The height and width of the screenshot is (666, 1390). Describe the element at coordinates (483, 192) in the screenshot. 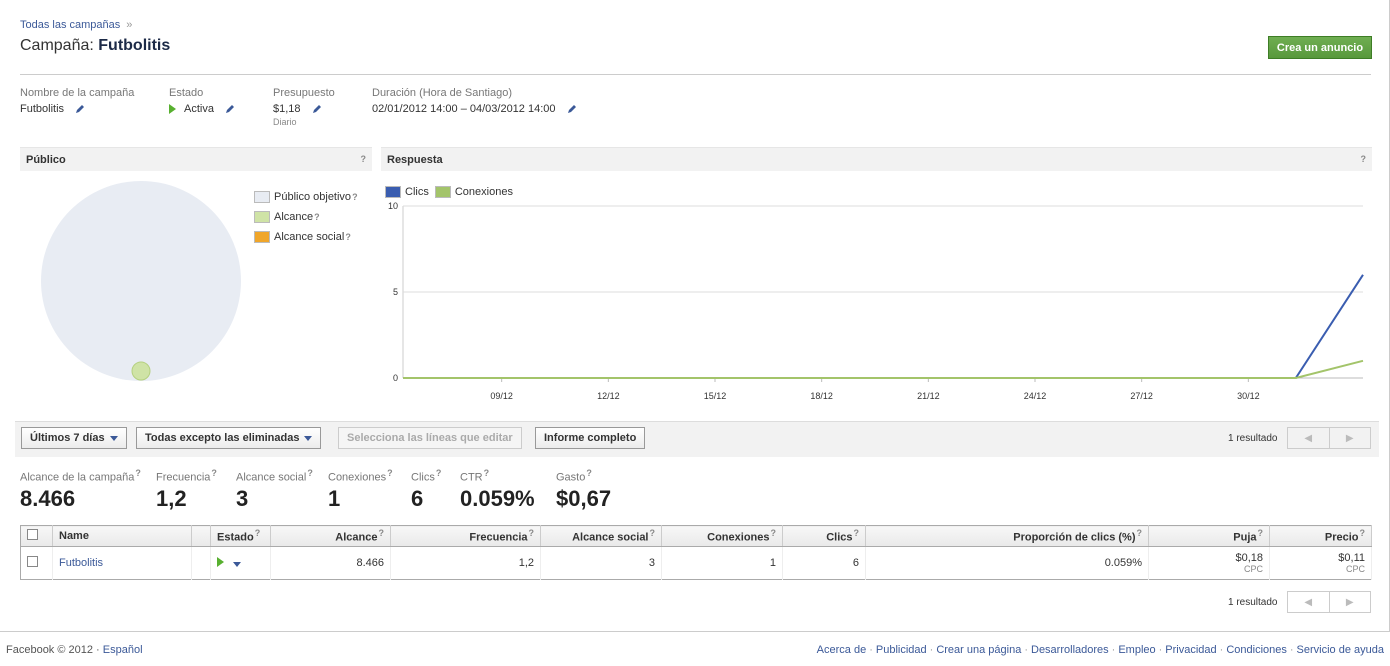

I see `legend-label: Conexiones` at that location.